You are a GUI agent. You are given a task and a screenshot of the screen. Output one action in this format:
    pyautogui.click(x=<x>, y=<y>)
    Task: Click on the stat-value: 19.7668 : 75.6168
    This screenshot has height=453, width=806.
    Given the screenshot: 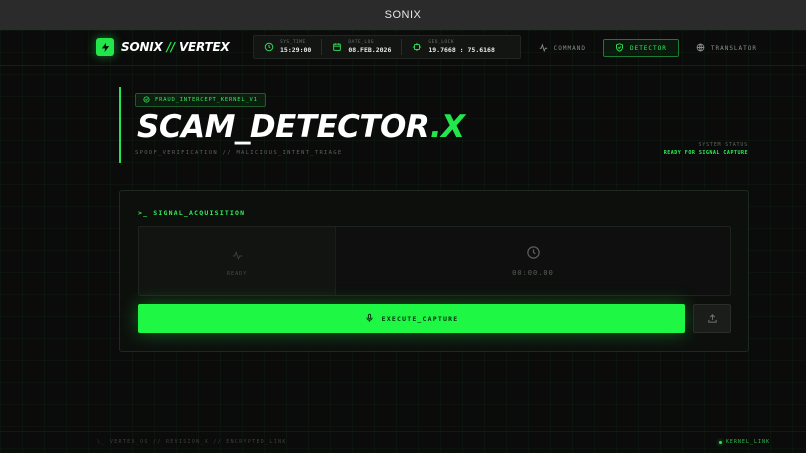 What is the action you would take?
    pyautogui.click(x=461, y=49)
    